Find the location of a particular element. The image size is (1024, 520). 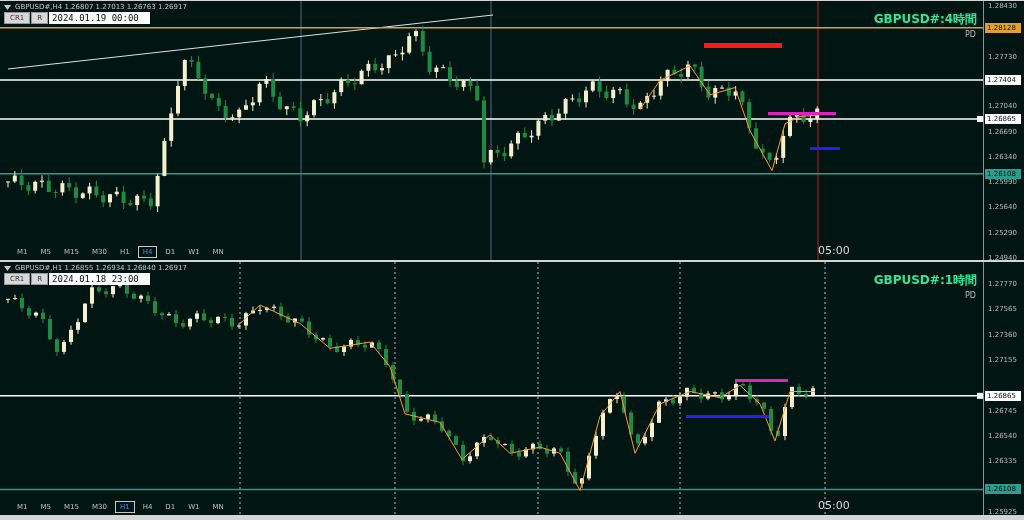

date-field: 2024.01.18 23:00 is located at coordinates (100, 279).